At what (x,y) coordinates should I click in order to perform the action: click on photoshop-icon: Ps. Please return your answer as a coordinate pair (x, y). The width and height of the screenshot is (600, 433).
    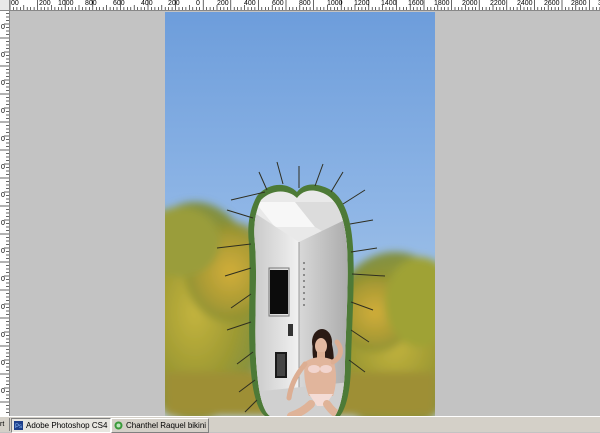
    Looking at the image, I should click on (18, 425).